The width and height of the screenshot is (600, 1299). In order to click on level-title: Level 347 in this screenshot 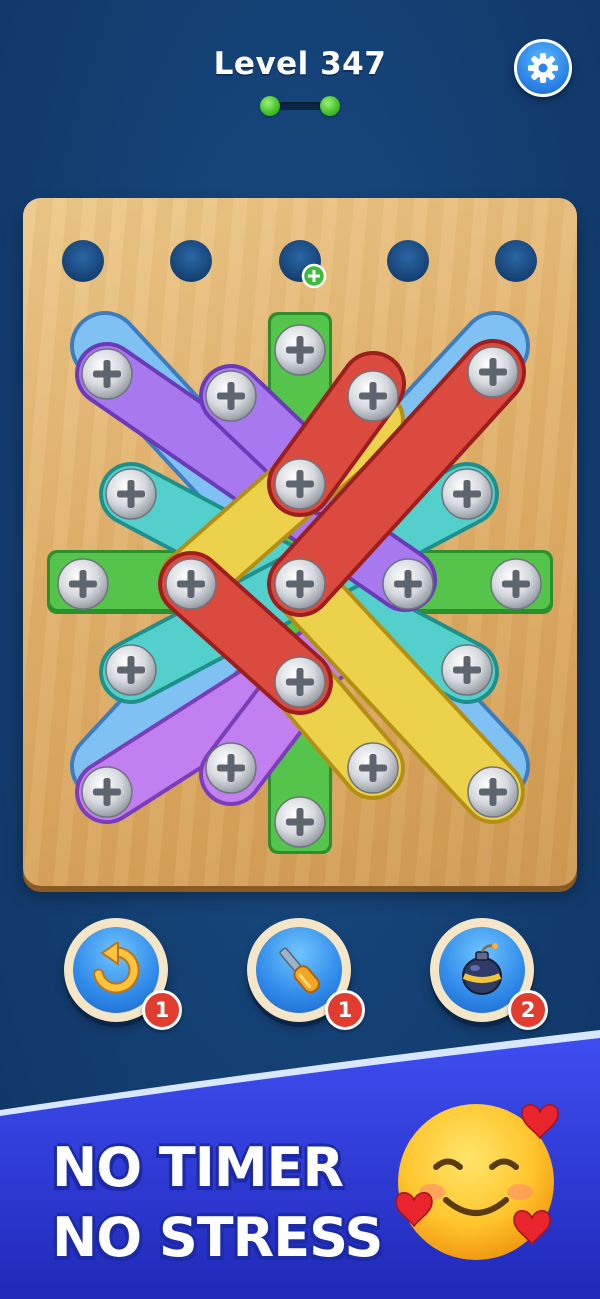, I will do `click(300, 64)`.